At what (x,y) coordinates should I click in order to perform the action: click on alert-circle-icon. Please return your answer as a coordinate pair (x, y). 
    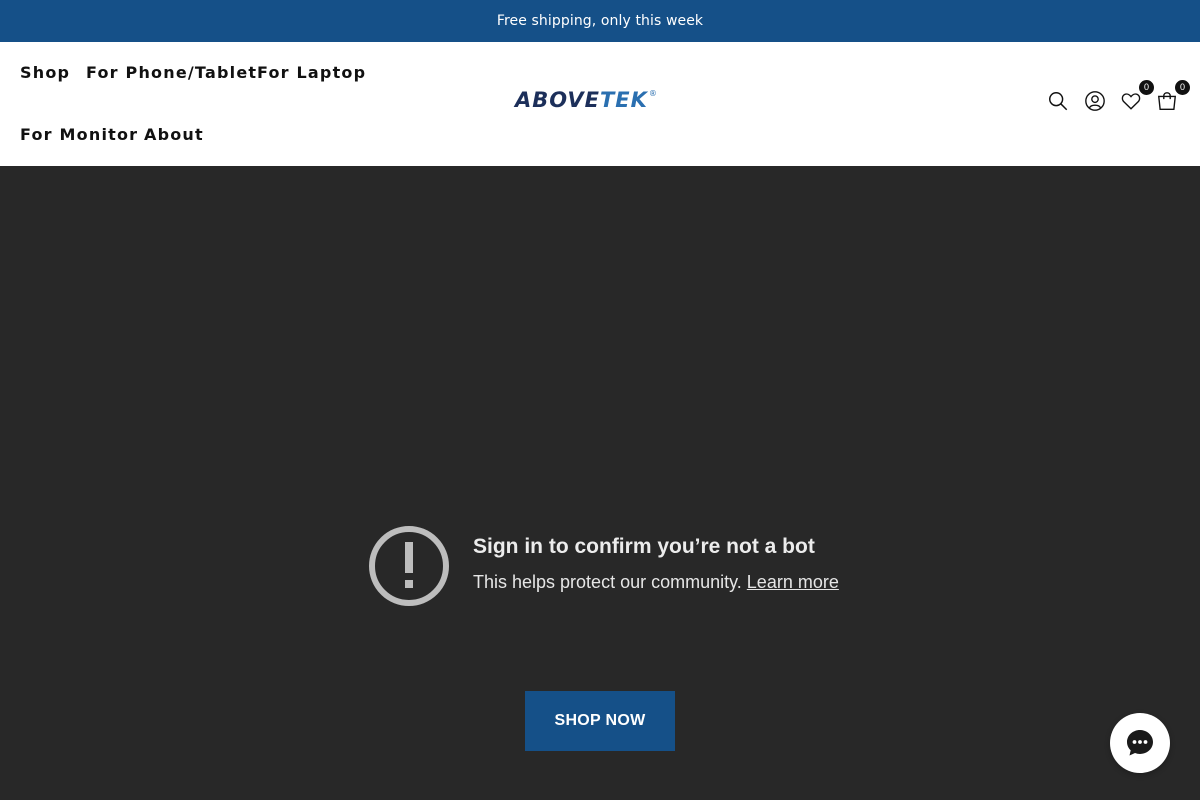
    Looking at the image, I should click on (409, 566).